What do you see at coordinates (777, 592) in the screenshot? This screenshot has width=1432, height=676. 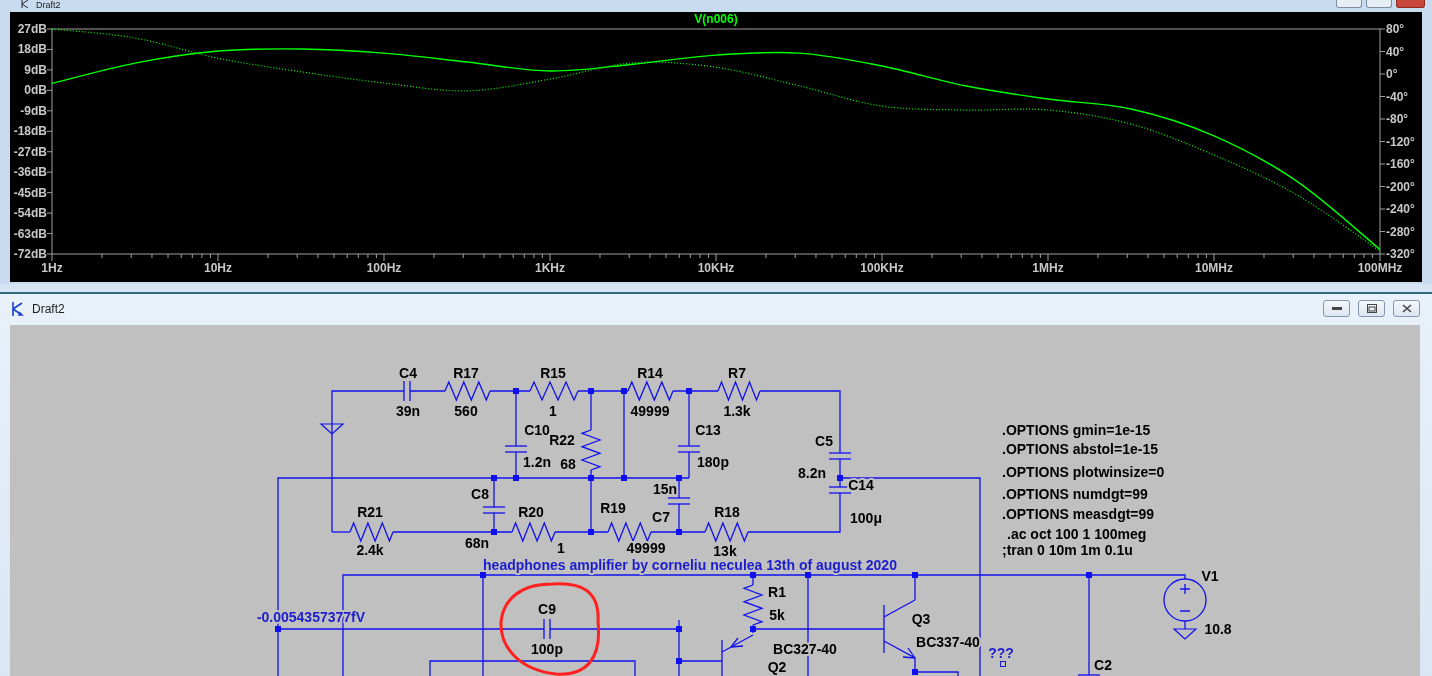 I see `component-label: R1` at bounding box center [777, 592].